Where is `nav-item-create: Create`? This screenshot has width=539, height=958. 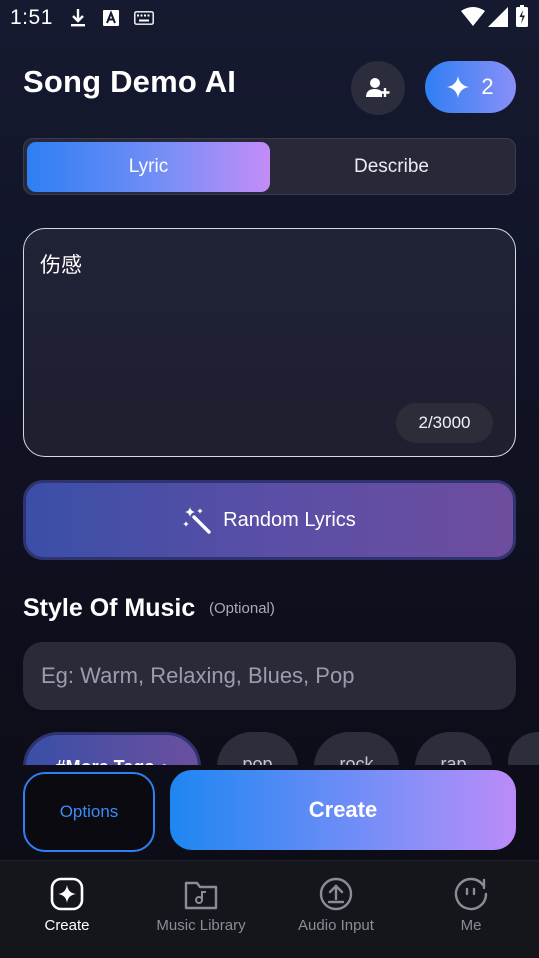
nav-item-create: Create is located at coordinates (67, 905).